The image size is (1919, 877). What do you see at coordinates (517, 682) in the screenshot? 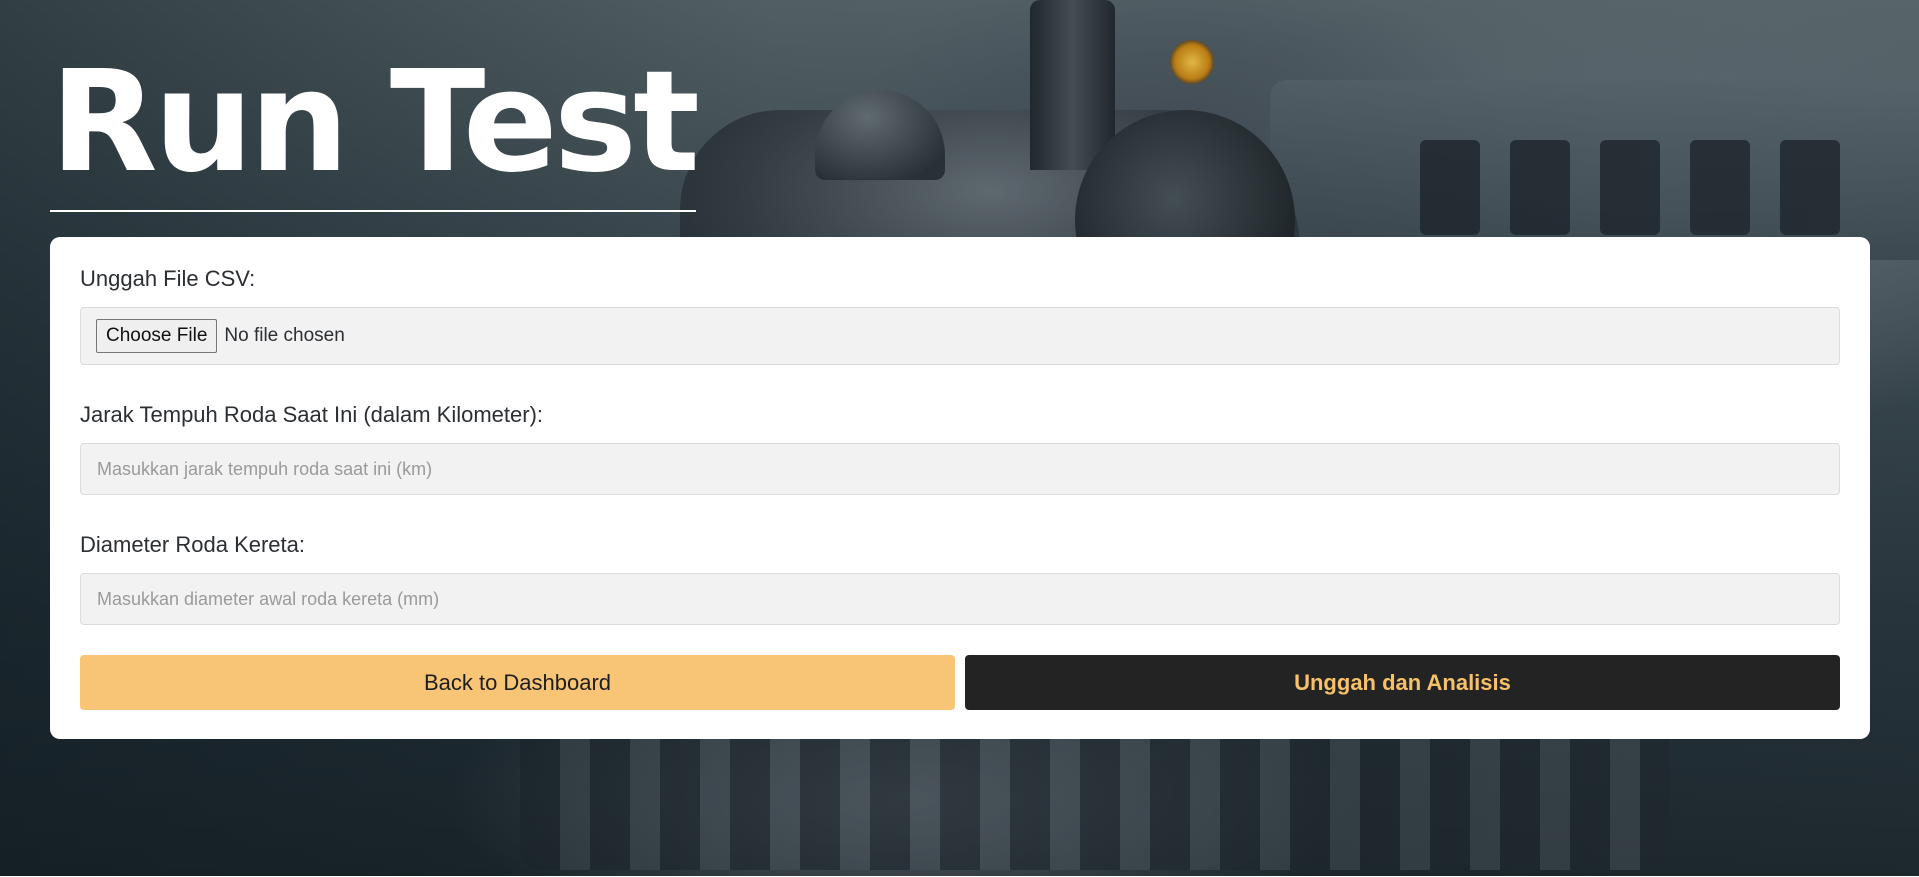
I see `back-to-dashboard-button: Back to Dashboard` at bounding box center [517, 682].